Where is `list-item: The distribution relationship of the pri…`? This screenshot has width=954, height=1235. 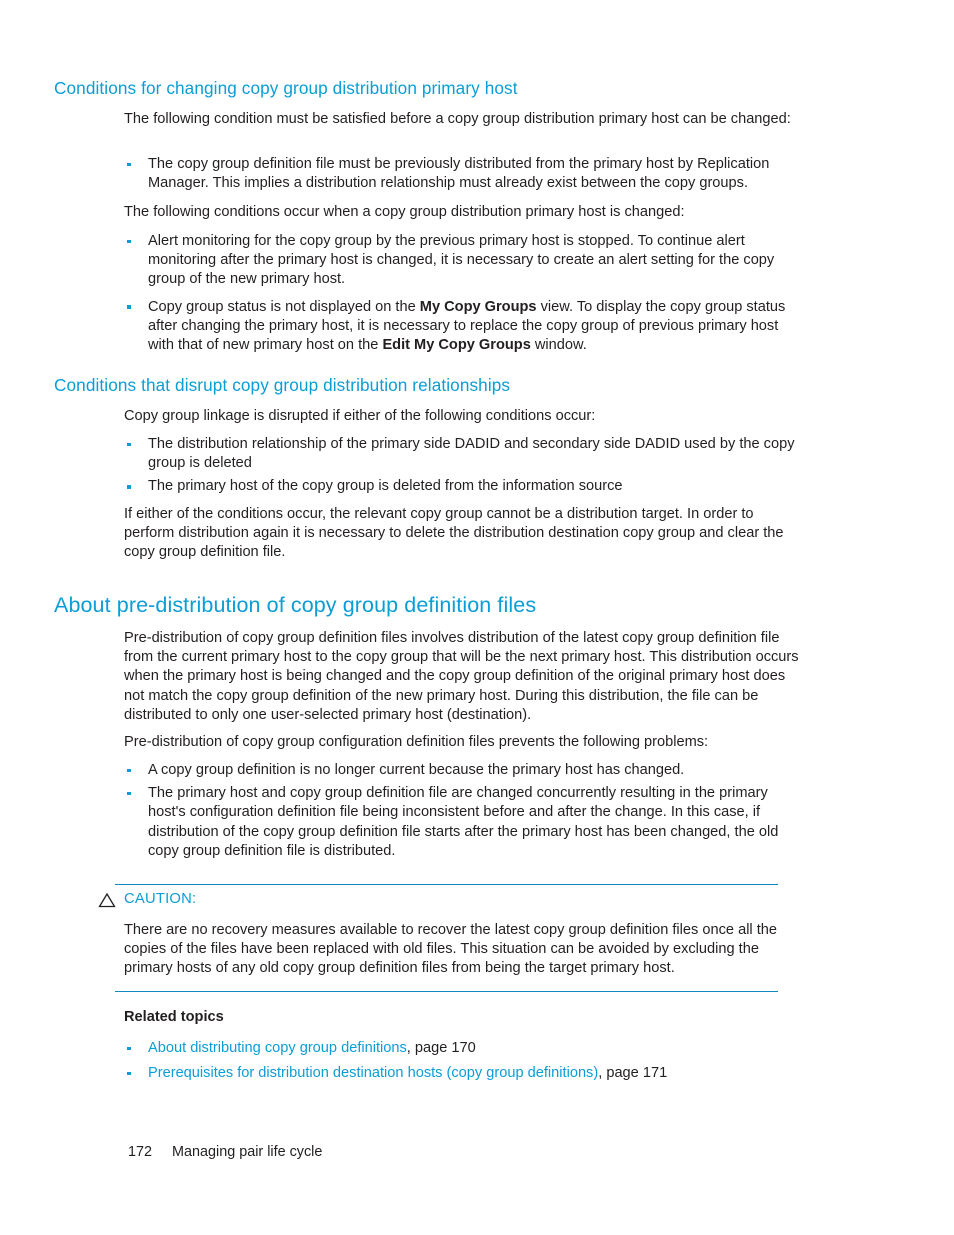 list-item: The distribution relationship of the pri… is located at coordinates (462, 454).